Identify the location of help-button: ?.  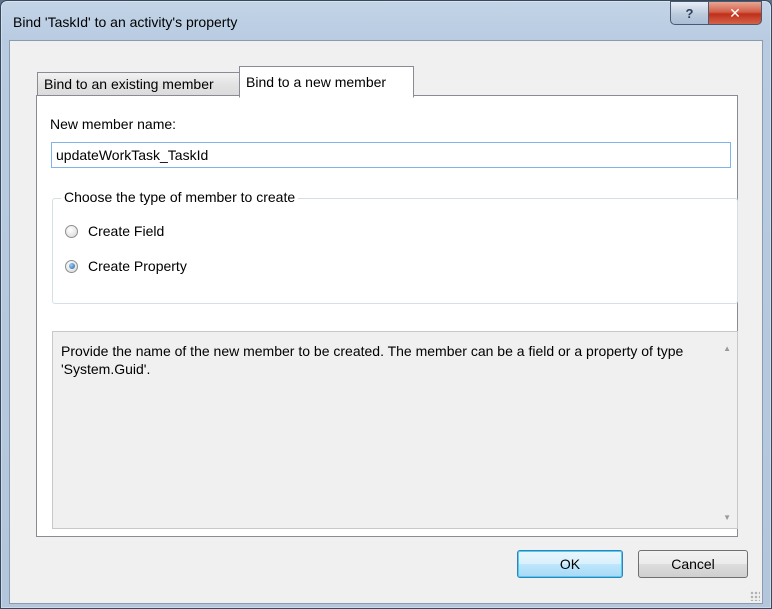
(689, 13).